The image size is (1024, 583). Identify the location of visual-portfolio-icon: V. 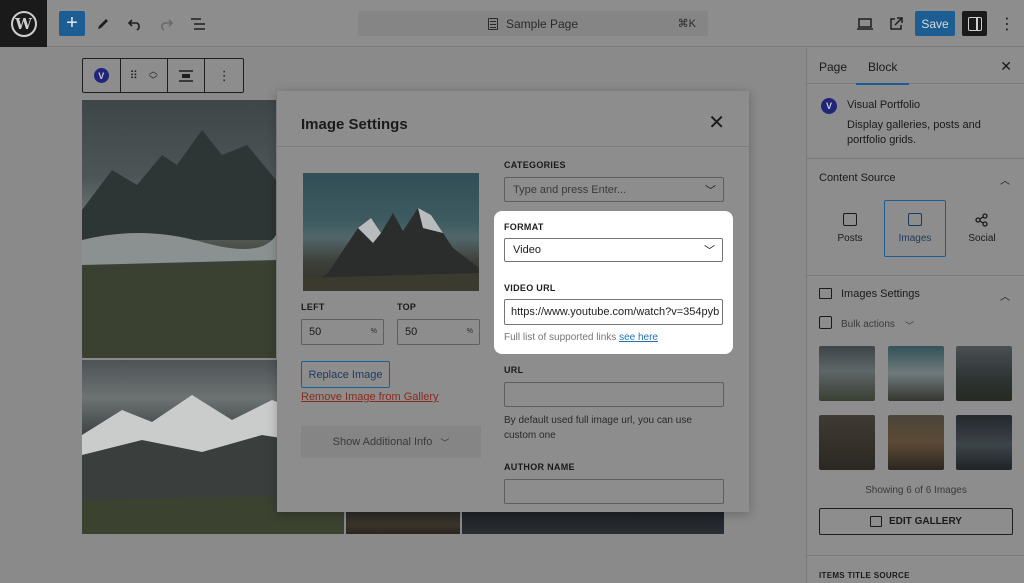
(829, 106).